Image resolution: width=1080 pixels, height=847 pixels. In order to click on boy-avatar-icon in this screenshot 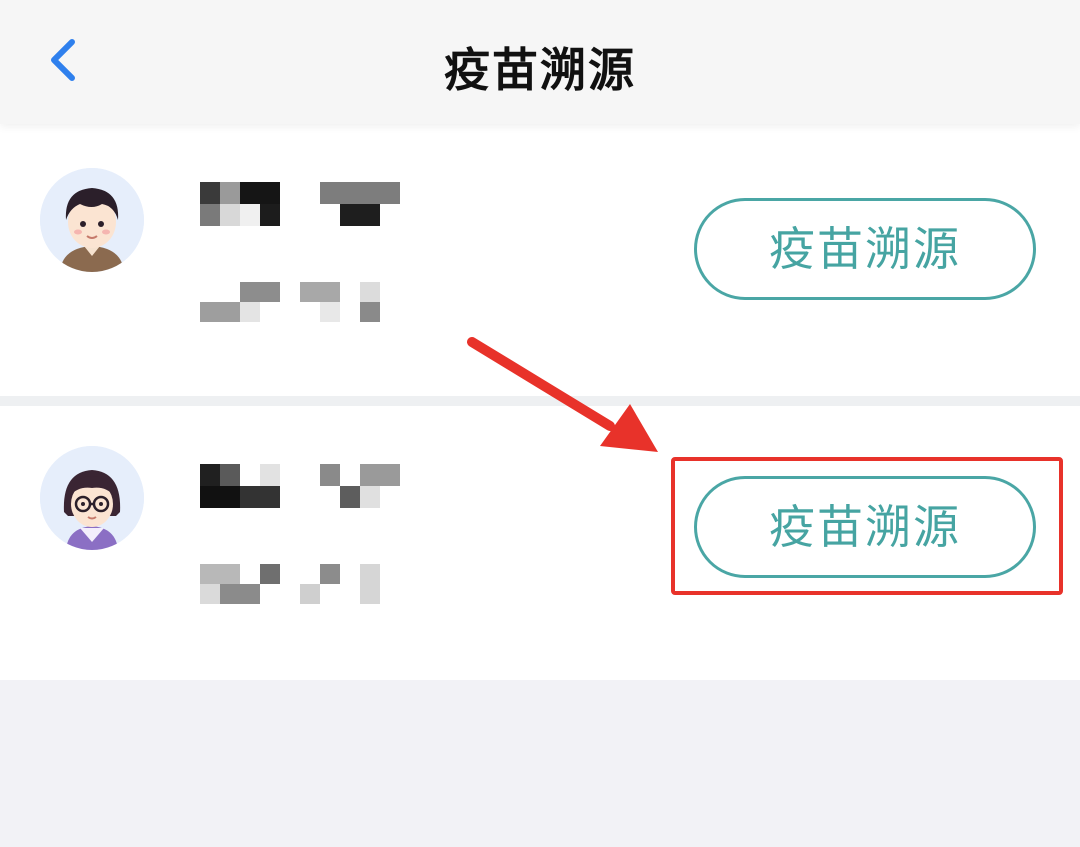, I will do `click(92, 220)`.